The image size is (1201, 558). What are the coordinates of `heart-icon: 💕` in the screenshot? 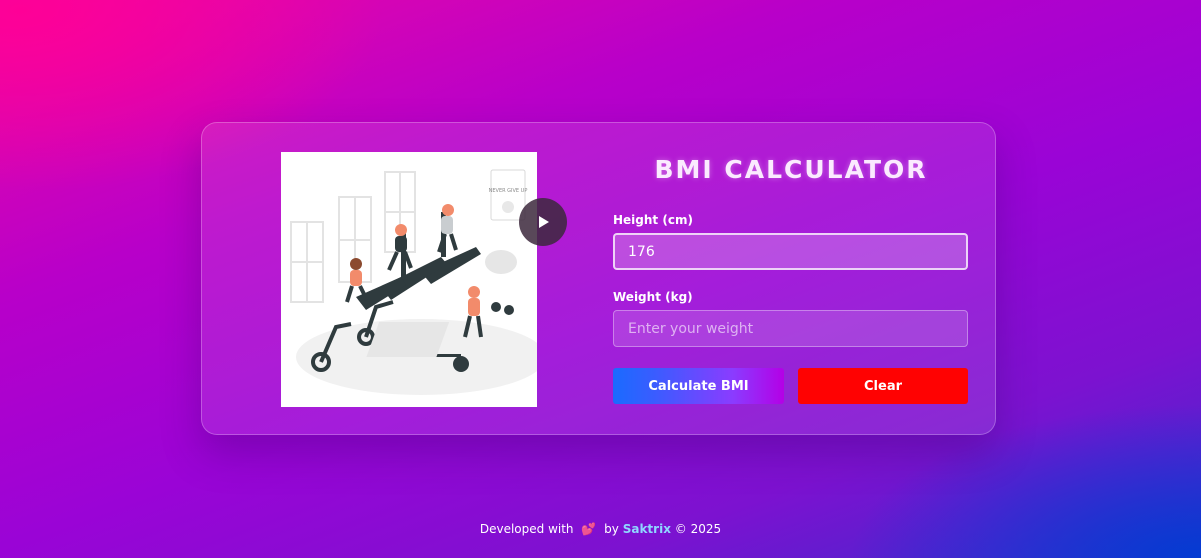 It's located at (589, 529).